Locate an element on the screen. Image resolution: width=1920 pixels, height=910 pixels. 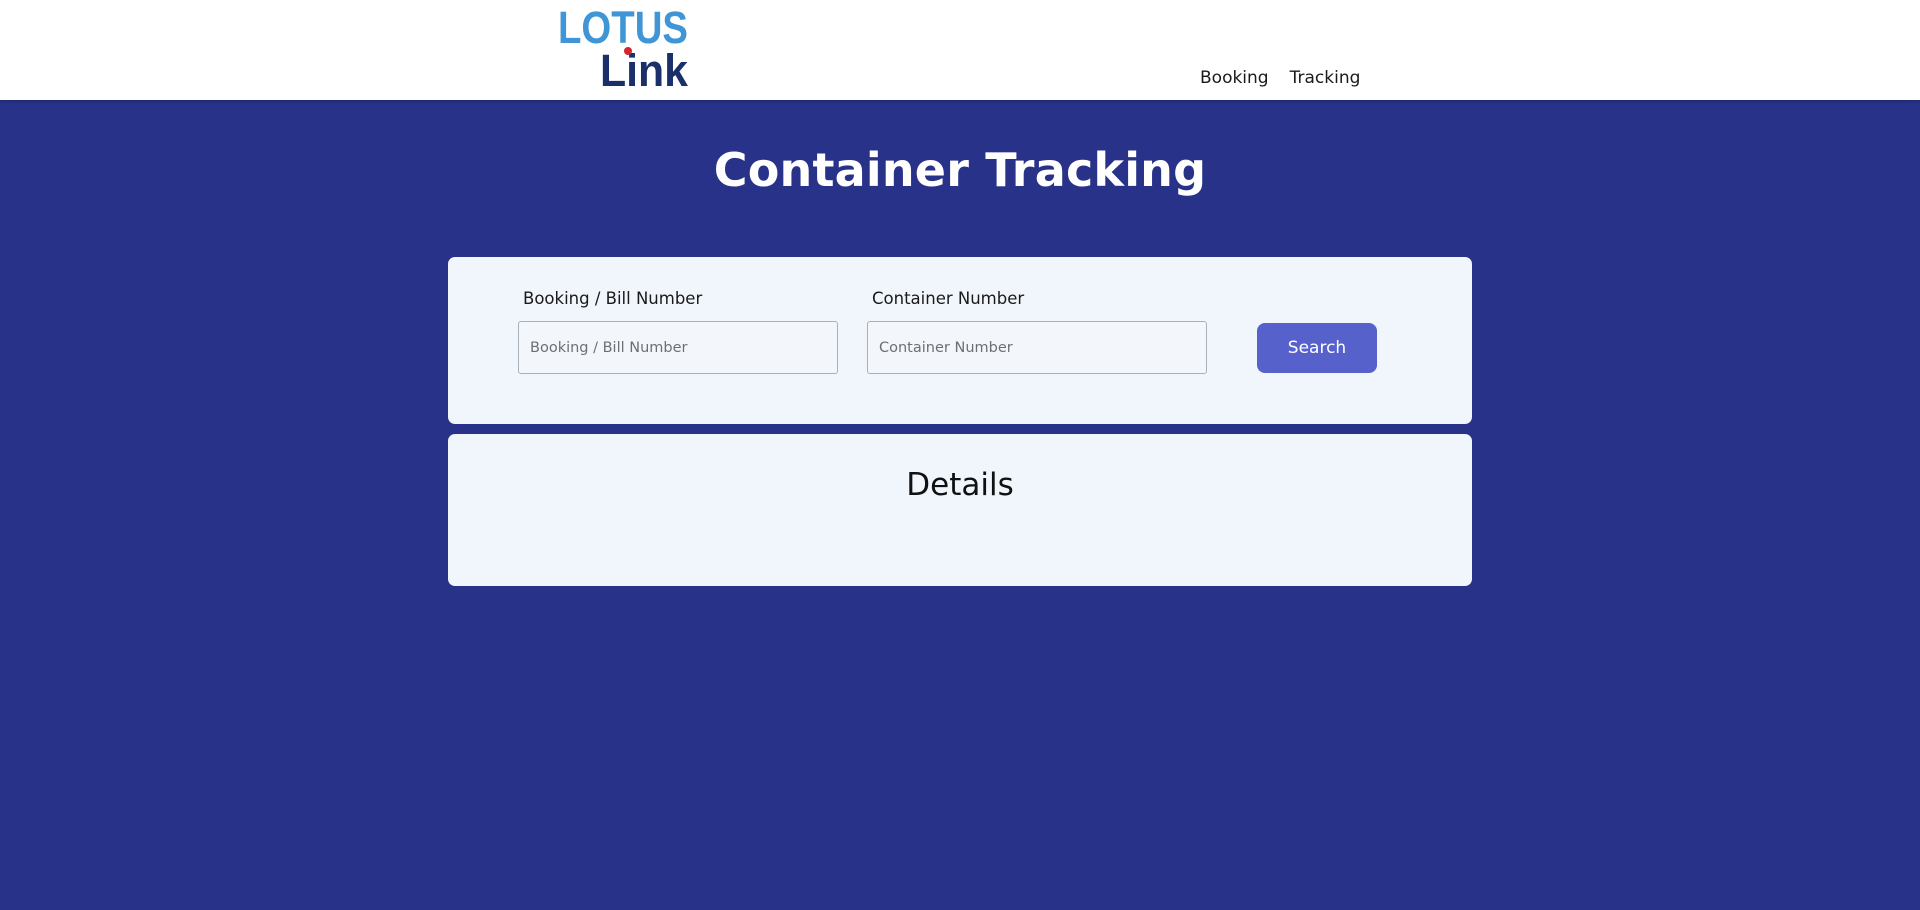
svg-text: Link is located at coordinates (644, 67).